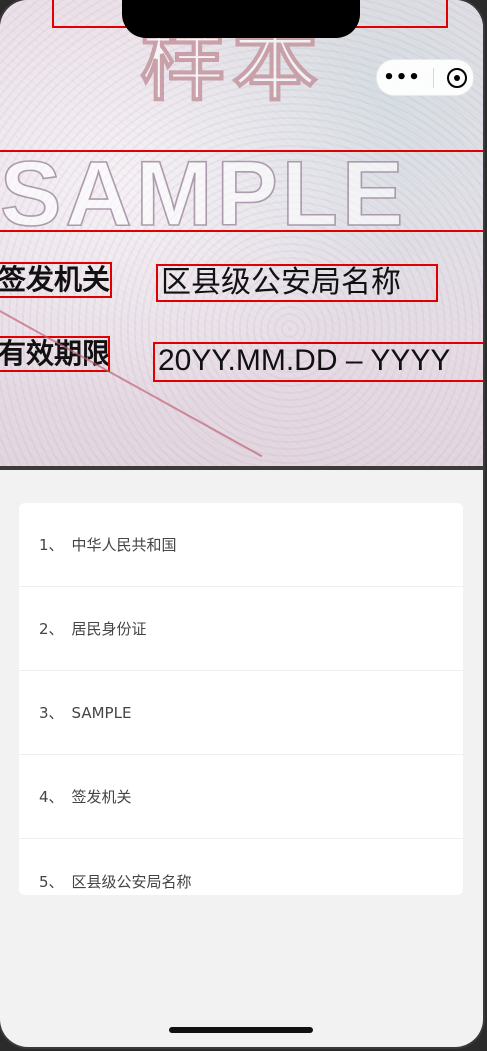 This screenshot has width=487, height=1051. Describe the element at coordinates (241, 867) in the screenshot. I see `list-item: 5、 区县级公安局名称` at that location.